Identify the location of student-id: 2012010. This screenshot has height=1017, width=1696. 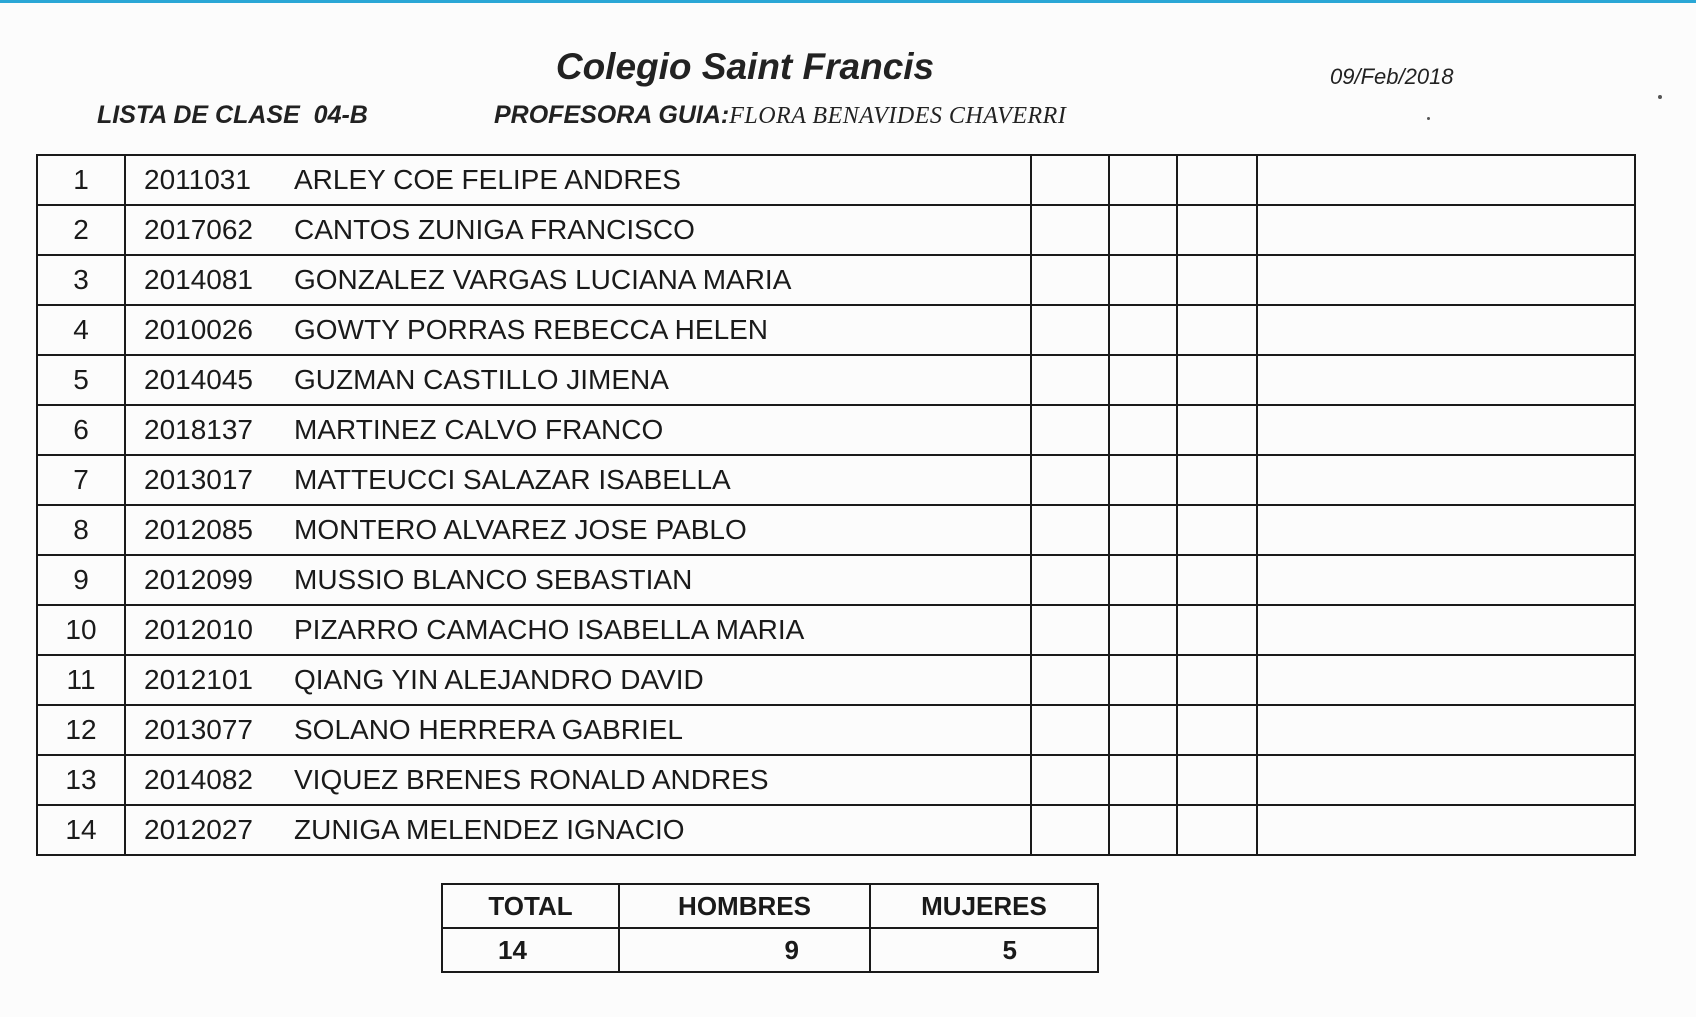
(199, 629).